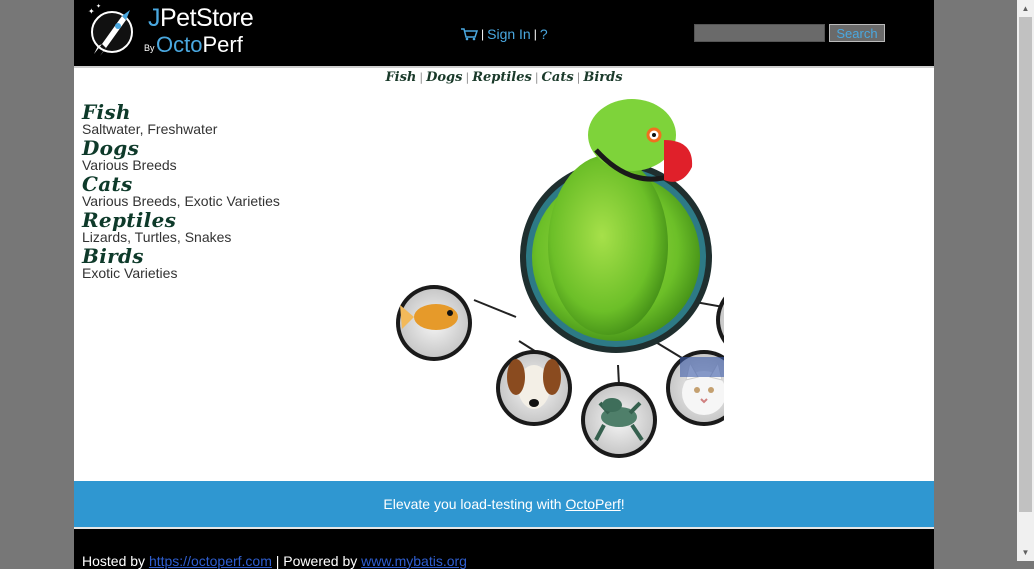 This screenshot has width=1034, height=569. Describe the element at coordinates (857, 33) in the screenshot. I see `search-button: Search` at that location.